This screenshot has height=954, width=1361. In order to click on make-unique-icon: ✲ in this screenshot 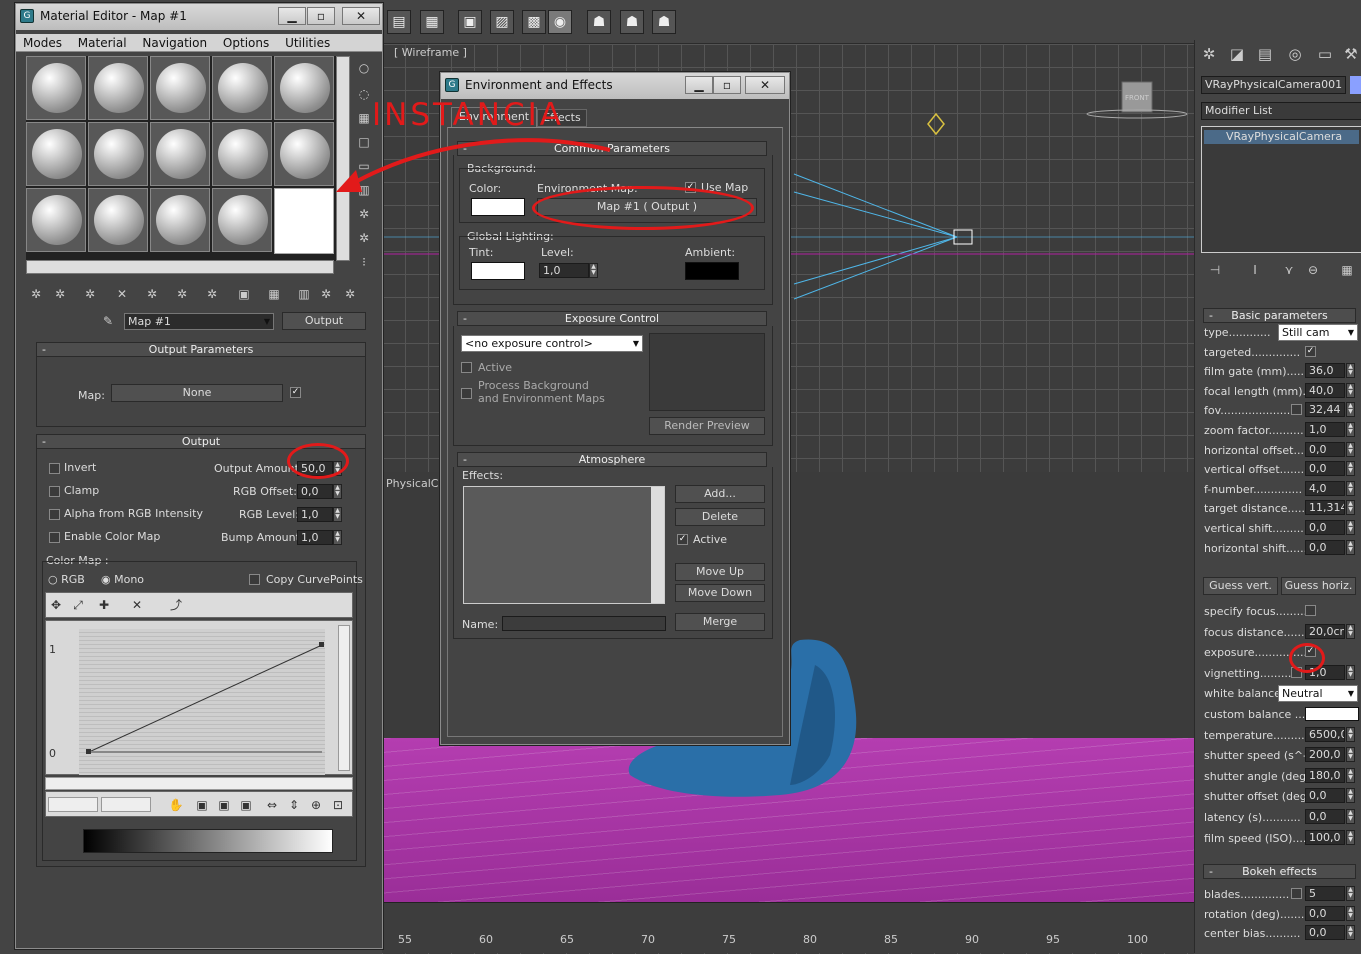, I will do `click(182, 294)`.